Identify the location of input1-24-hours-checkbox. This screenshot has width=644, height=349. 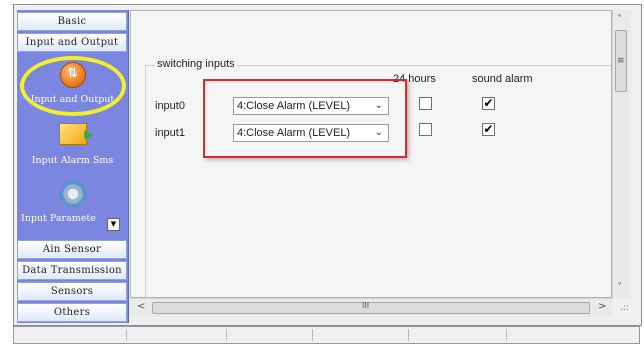
(425, 129).